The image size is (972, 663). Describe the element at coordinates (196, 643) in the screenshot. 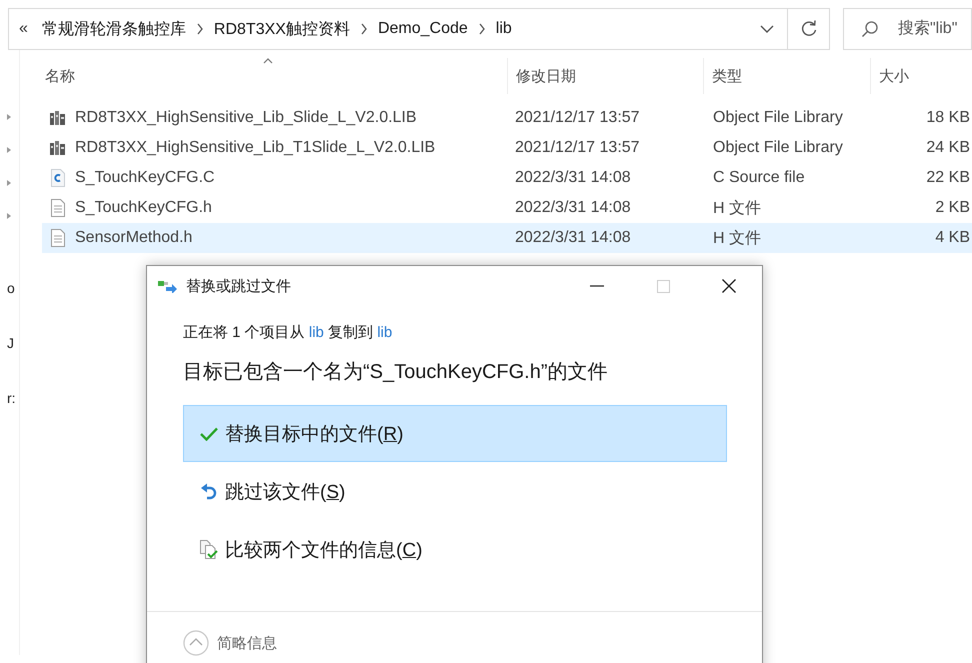

I see `expand-chevron-icon` at that location.